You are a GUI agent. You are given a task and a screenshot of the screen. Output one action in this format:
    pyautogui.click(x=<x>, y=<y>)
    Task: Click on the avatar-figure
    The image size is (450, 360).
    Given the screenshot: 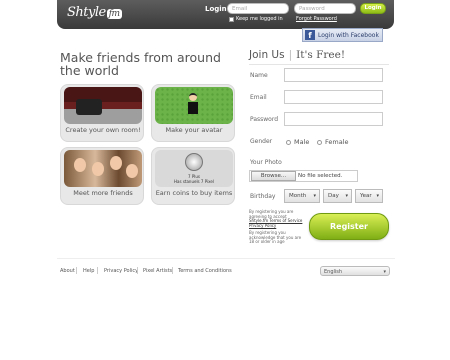 What is the action you would take?
    pyautogui.click(x=193, y=106)
    